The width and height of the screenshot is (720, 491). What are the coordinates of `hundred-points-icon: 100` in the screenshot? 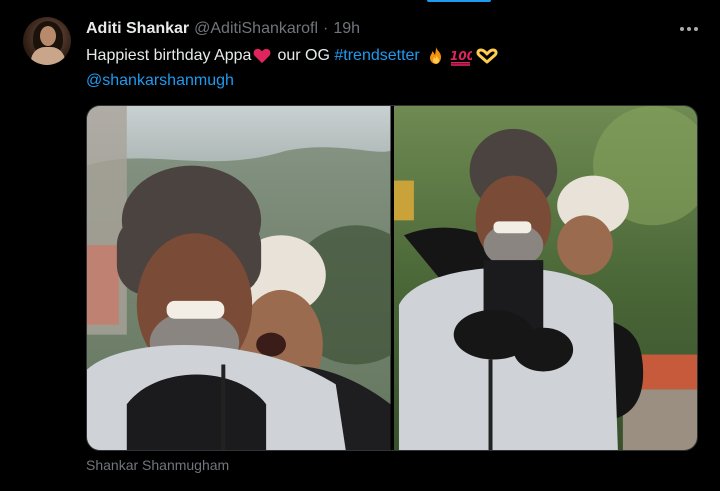 It's located at (461, 57).